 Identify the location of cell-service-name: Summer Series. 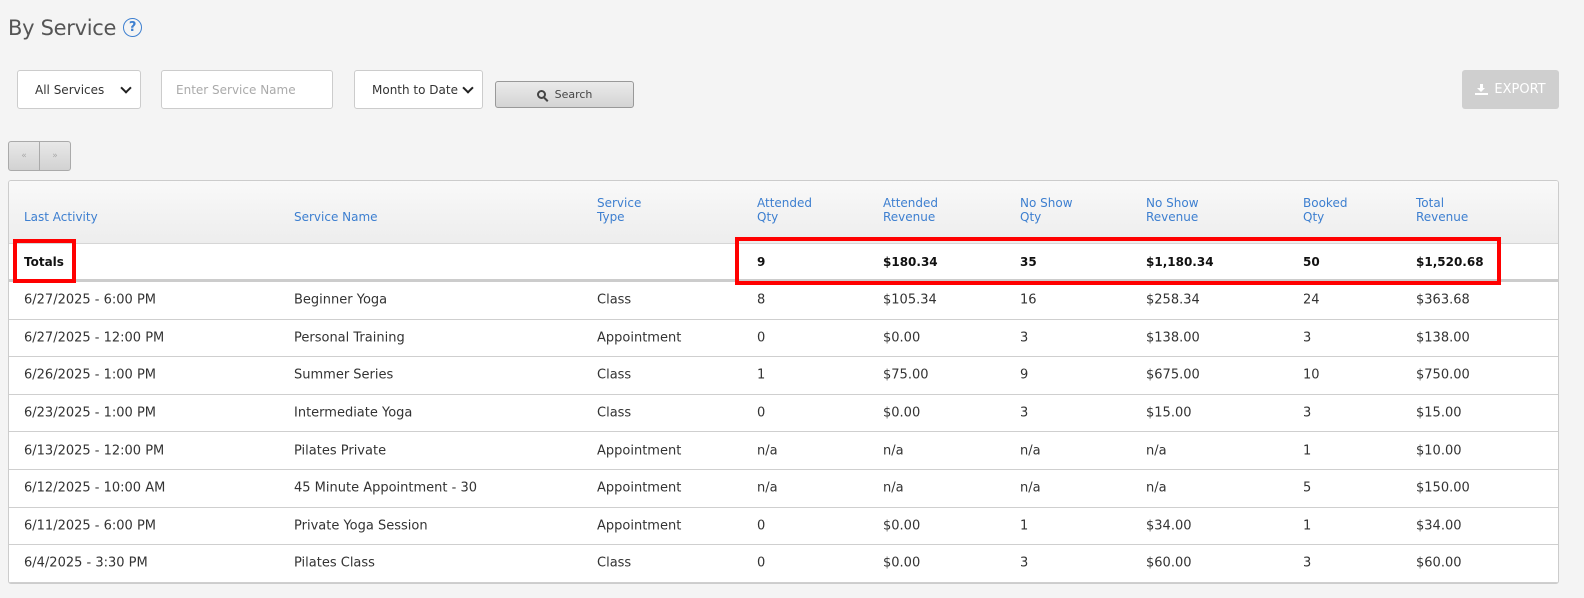
(344, 375).